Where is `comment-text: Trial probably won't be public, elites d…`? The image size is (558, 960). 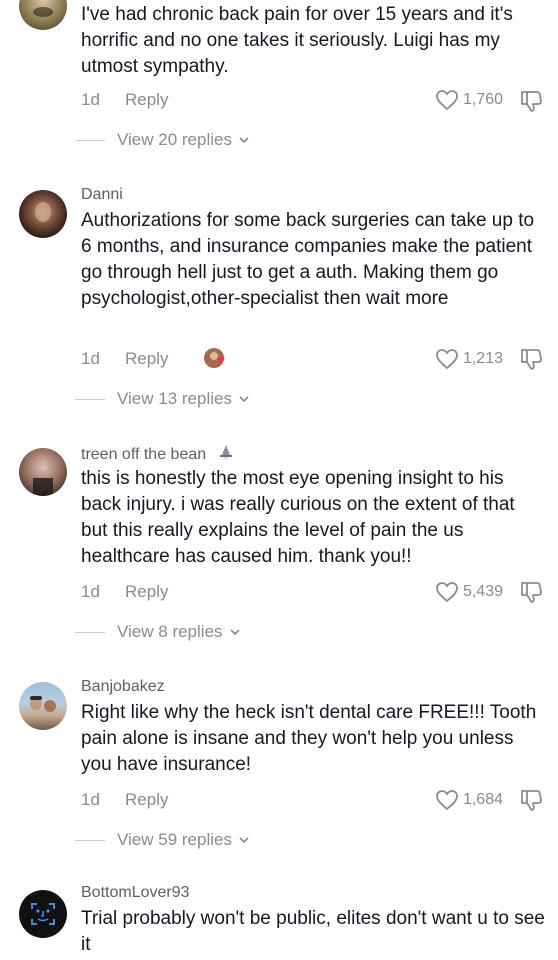 comment-text: Trial probably won't be public, elites d… is located at coordinates (313, 931).